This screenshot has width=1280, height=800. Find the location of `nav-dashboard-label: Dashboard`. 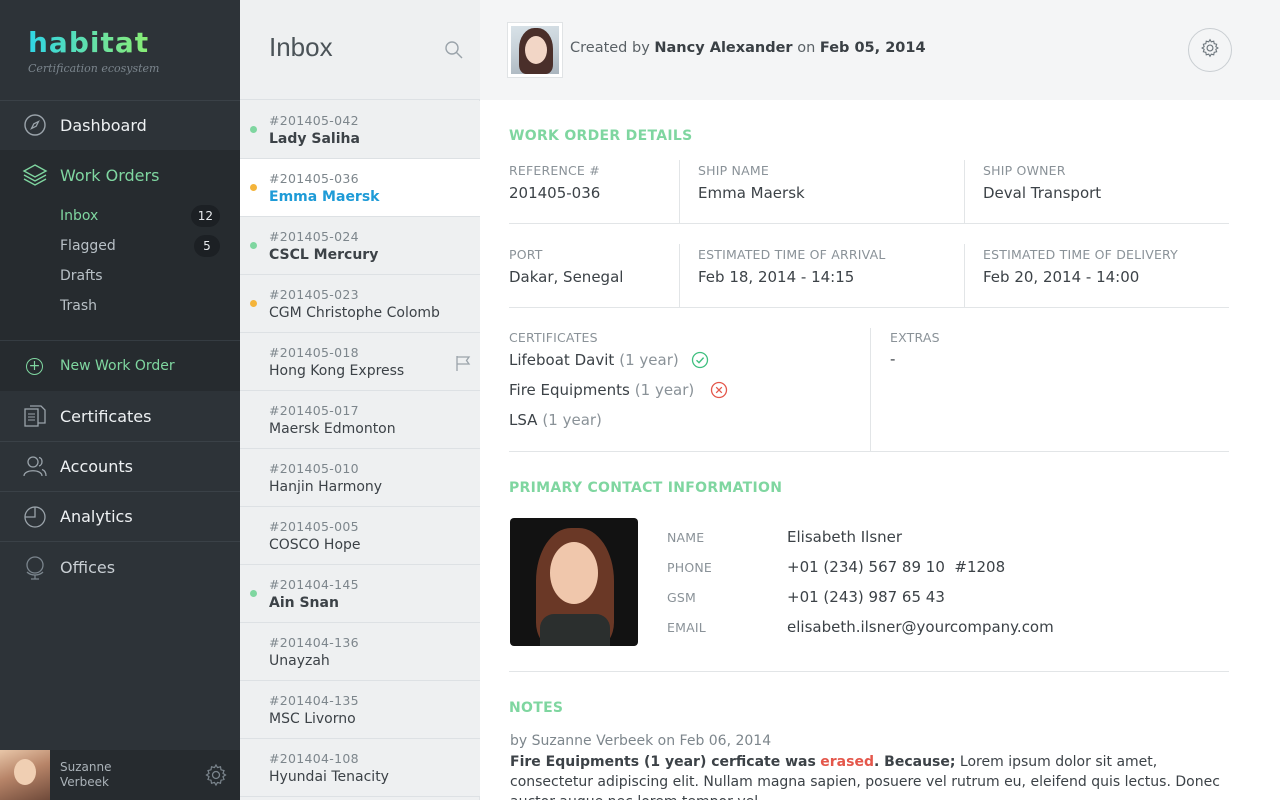

nav-dashboard-label: Dashboard is located at coordinates (103, 125).